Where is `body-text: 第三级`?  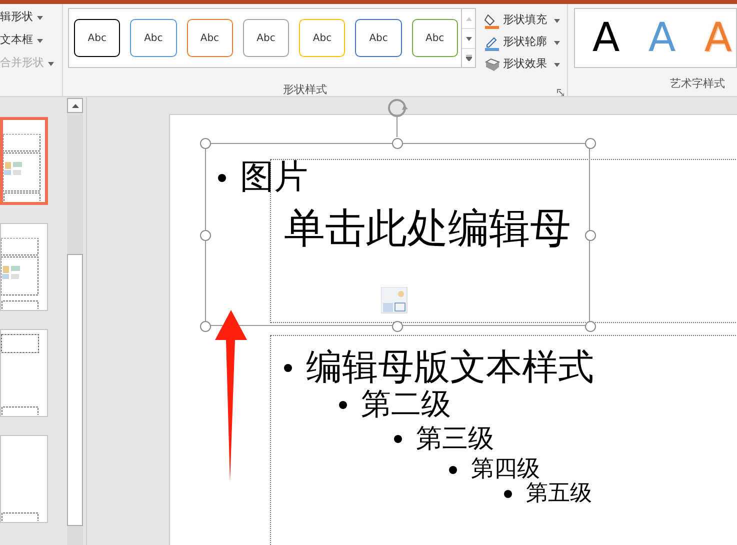 body-text: 第三级 is located at coordinates (455, 439).